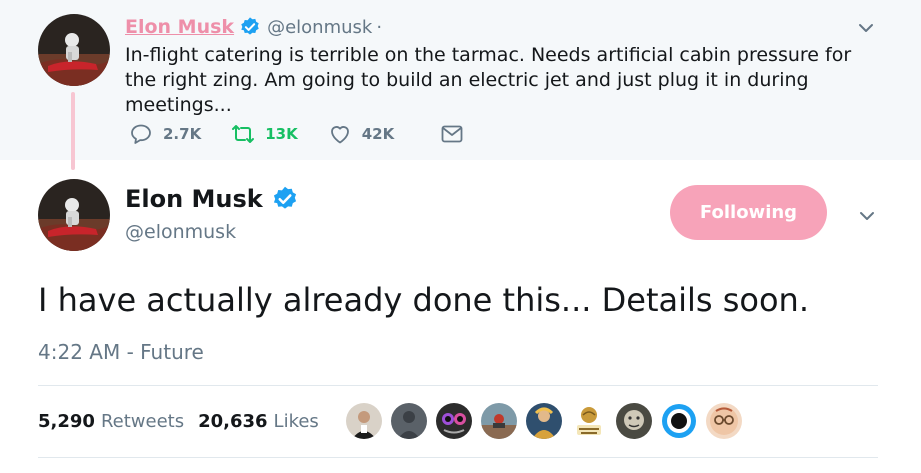 This screenshot has width=921, height=473. I want to click on direct-message-button, so click(452, 134).